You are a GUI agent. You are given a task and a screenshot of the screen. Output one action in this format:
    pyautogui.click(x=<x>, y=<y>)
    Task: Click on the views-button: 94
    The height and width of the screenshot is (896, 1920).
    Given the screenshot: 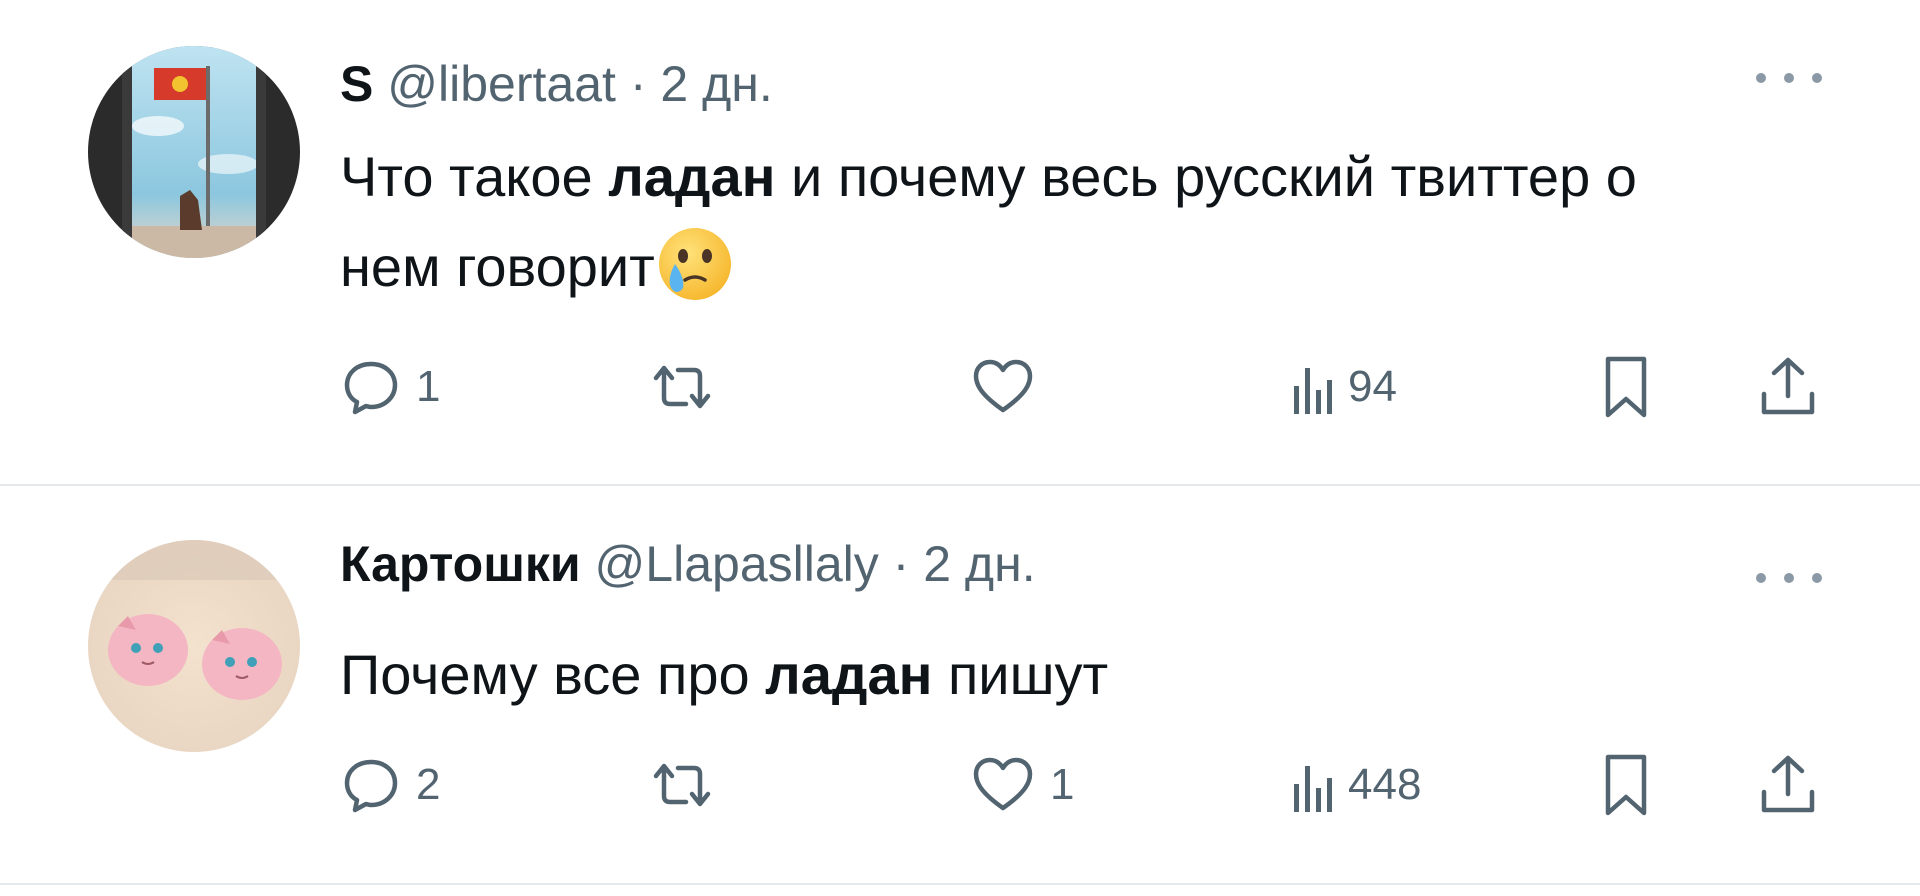 What is the action you would take?
    pyautogui.click(x=1343, y=387)
    